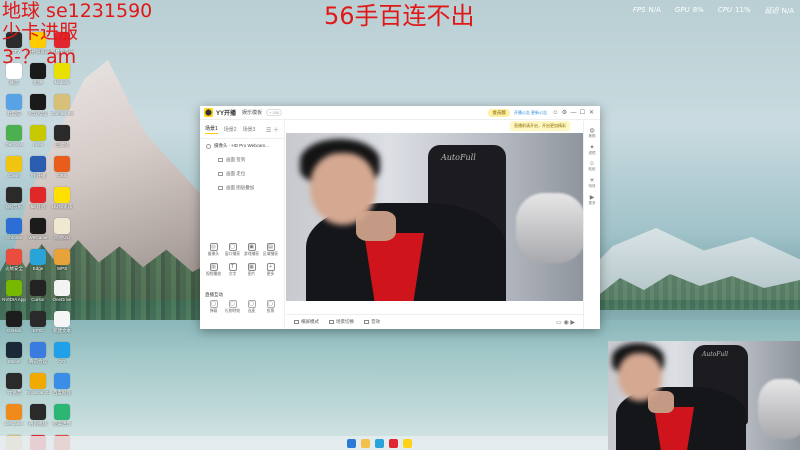  I want to click on sub-source-item: 画面 签到, so click(242, 160).